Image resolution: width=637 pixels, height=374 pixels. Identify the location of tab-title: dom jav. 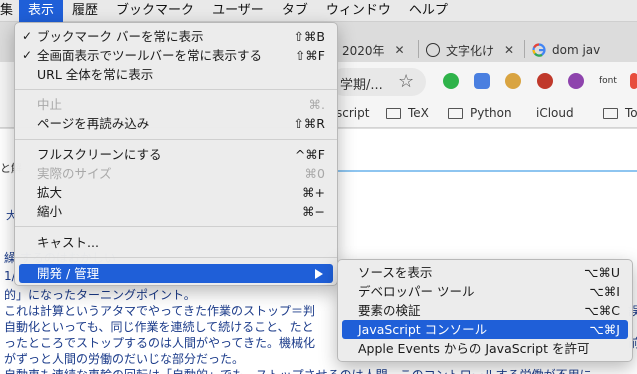
(576, 50).